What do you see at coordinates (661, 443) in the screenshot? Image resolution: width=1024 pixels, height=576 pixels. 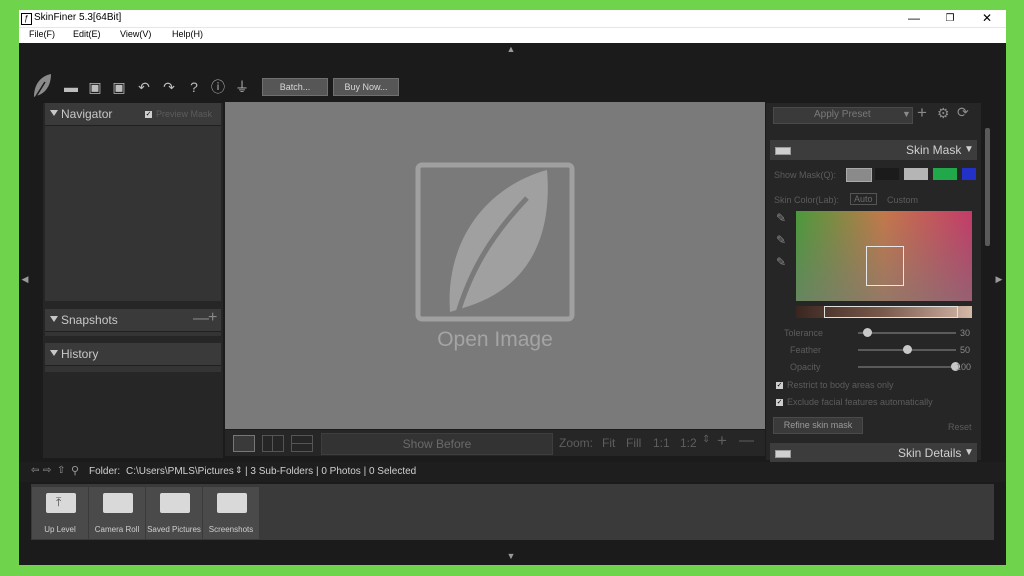 I see `zoom-1-1-button: 1:1` at bounding box center [661, 443].